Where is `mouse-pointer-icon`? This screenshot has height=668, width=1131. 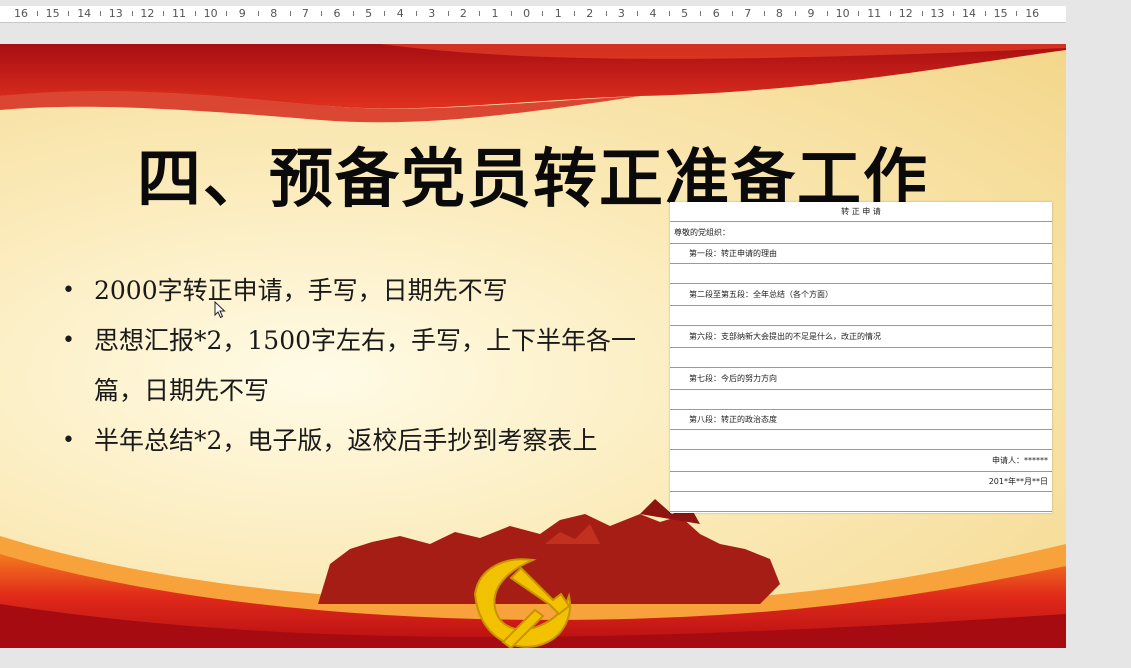 mouse-pointer-icon is located at coordinates (220, 310).